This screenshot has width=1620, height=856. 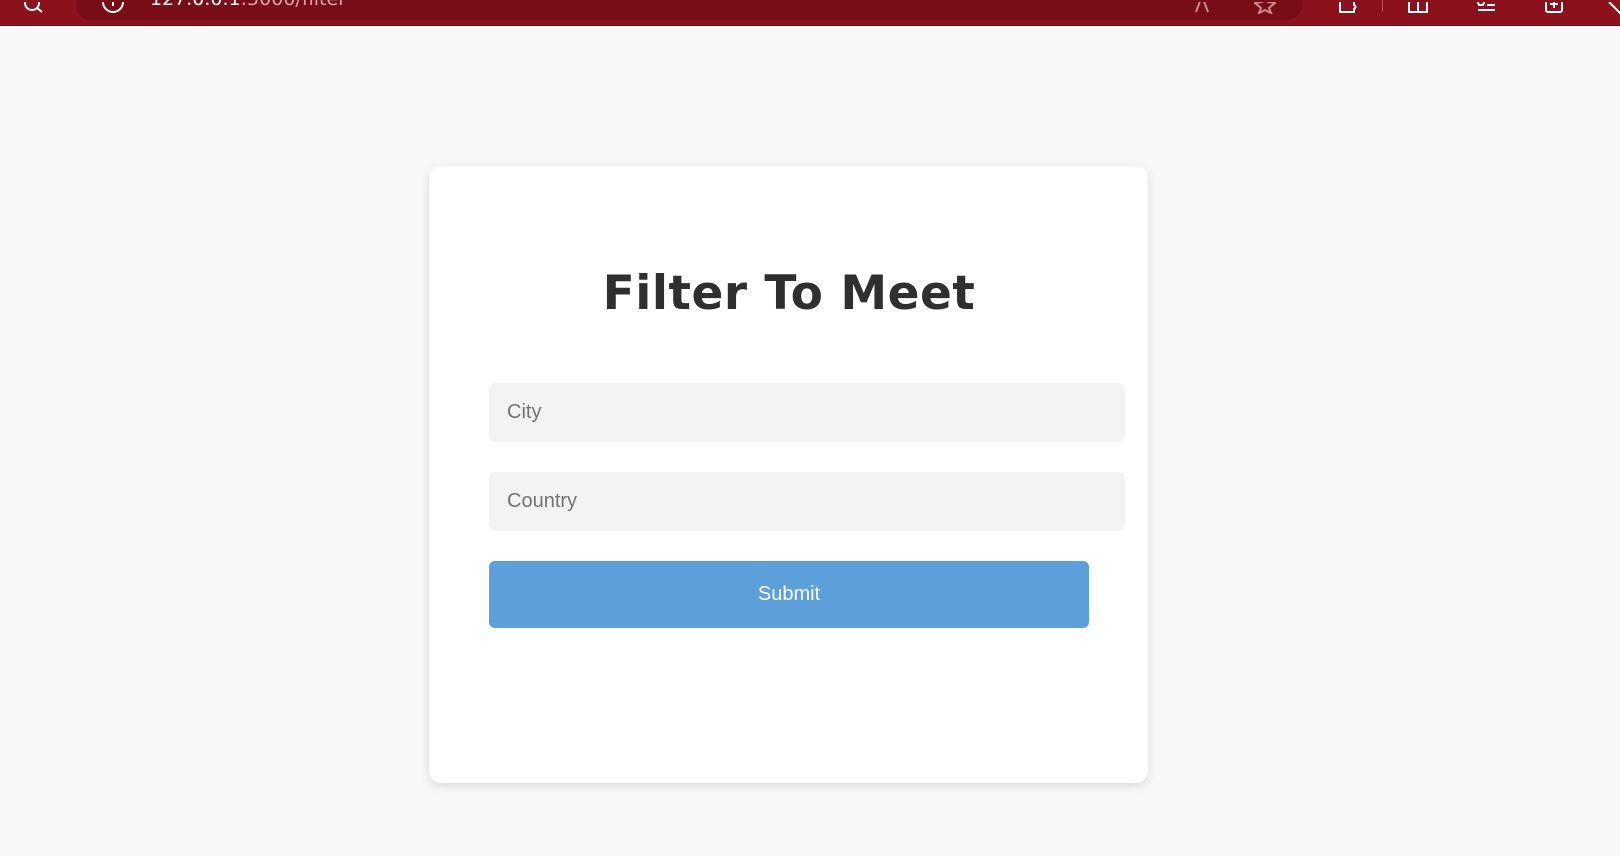 I want to click on search-icon, so click(x=34, y=7).